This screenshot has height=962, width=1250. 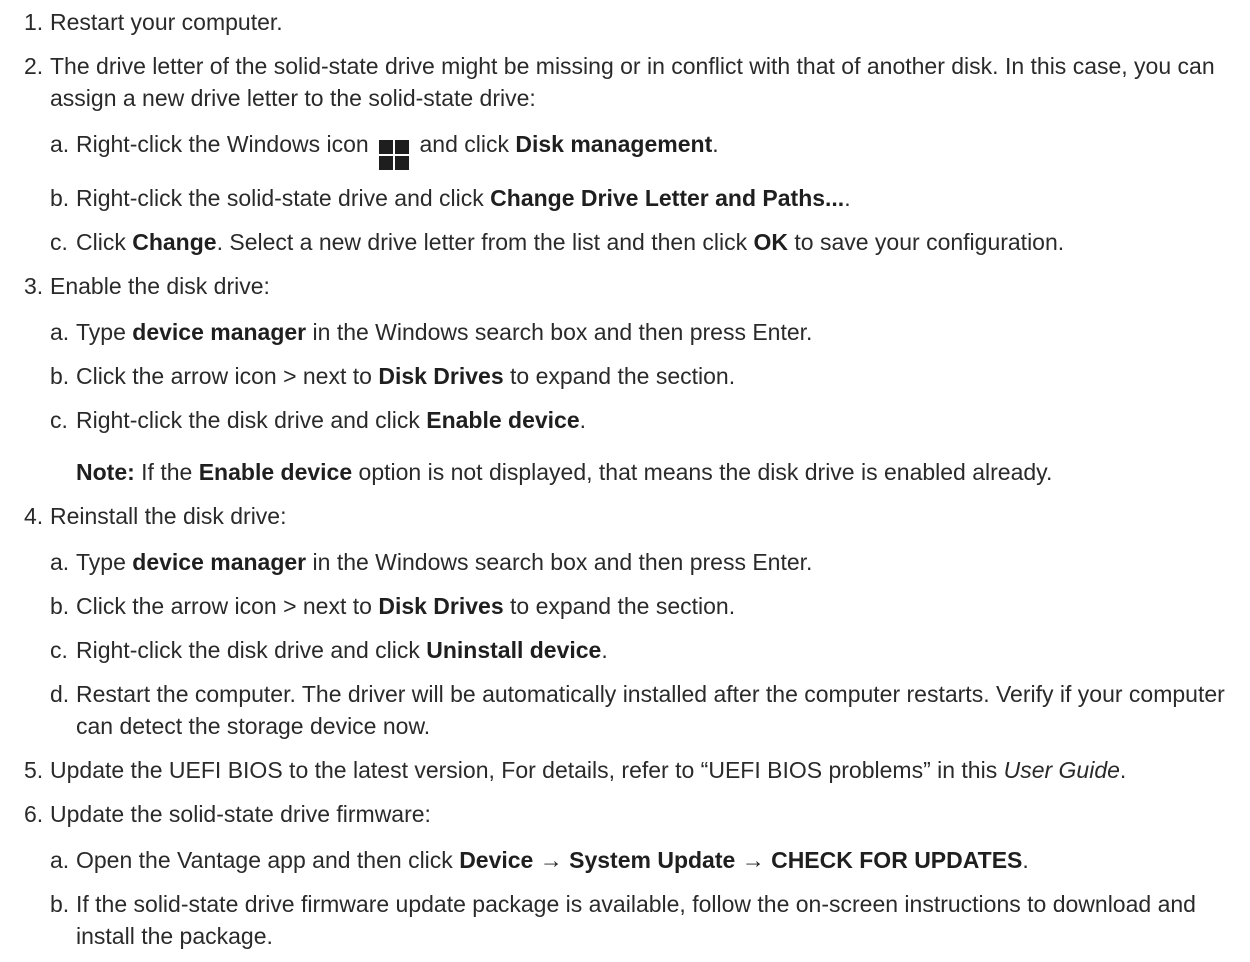 I want to click on substep-text: Right-click the Windows icon, so click(x=222, y=144).